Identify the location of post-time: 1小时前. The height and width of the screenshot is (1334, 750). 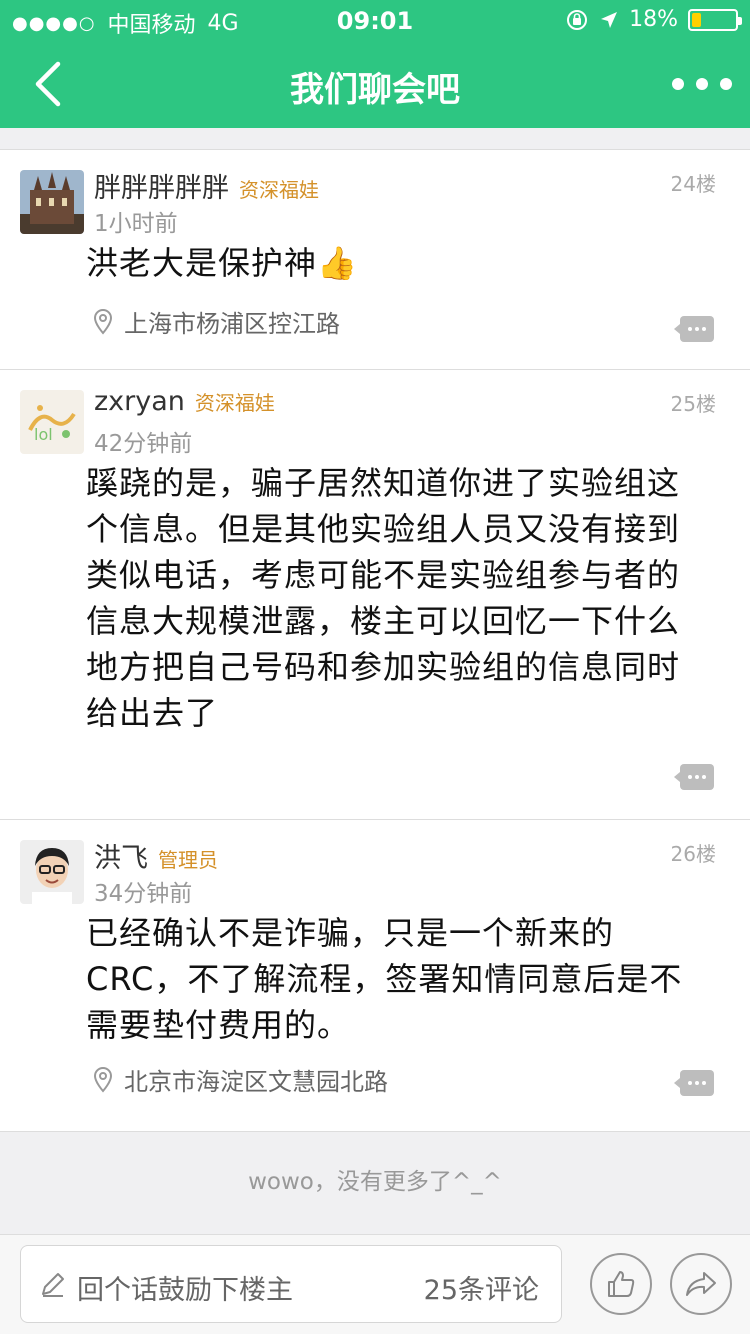
(136, 224).